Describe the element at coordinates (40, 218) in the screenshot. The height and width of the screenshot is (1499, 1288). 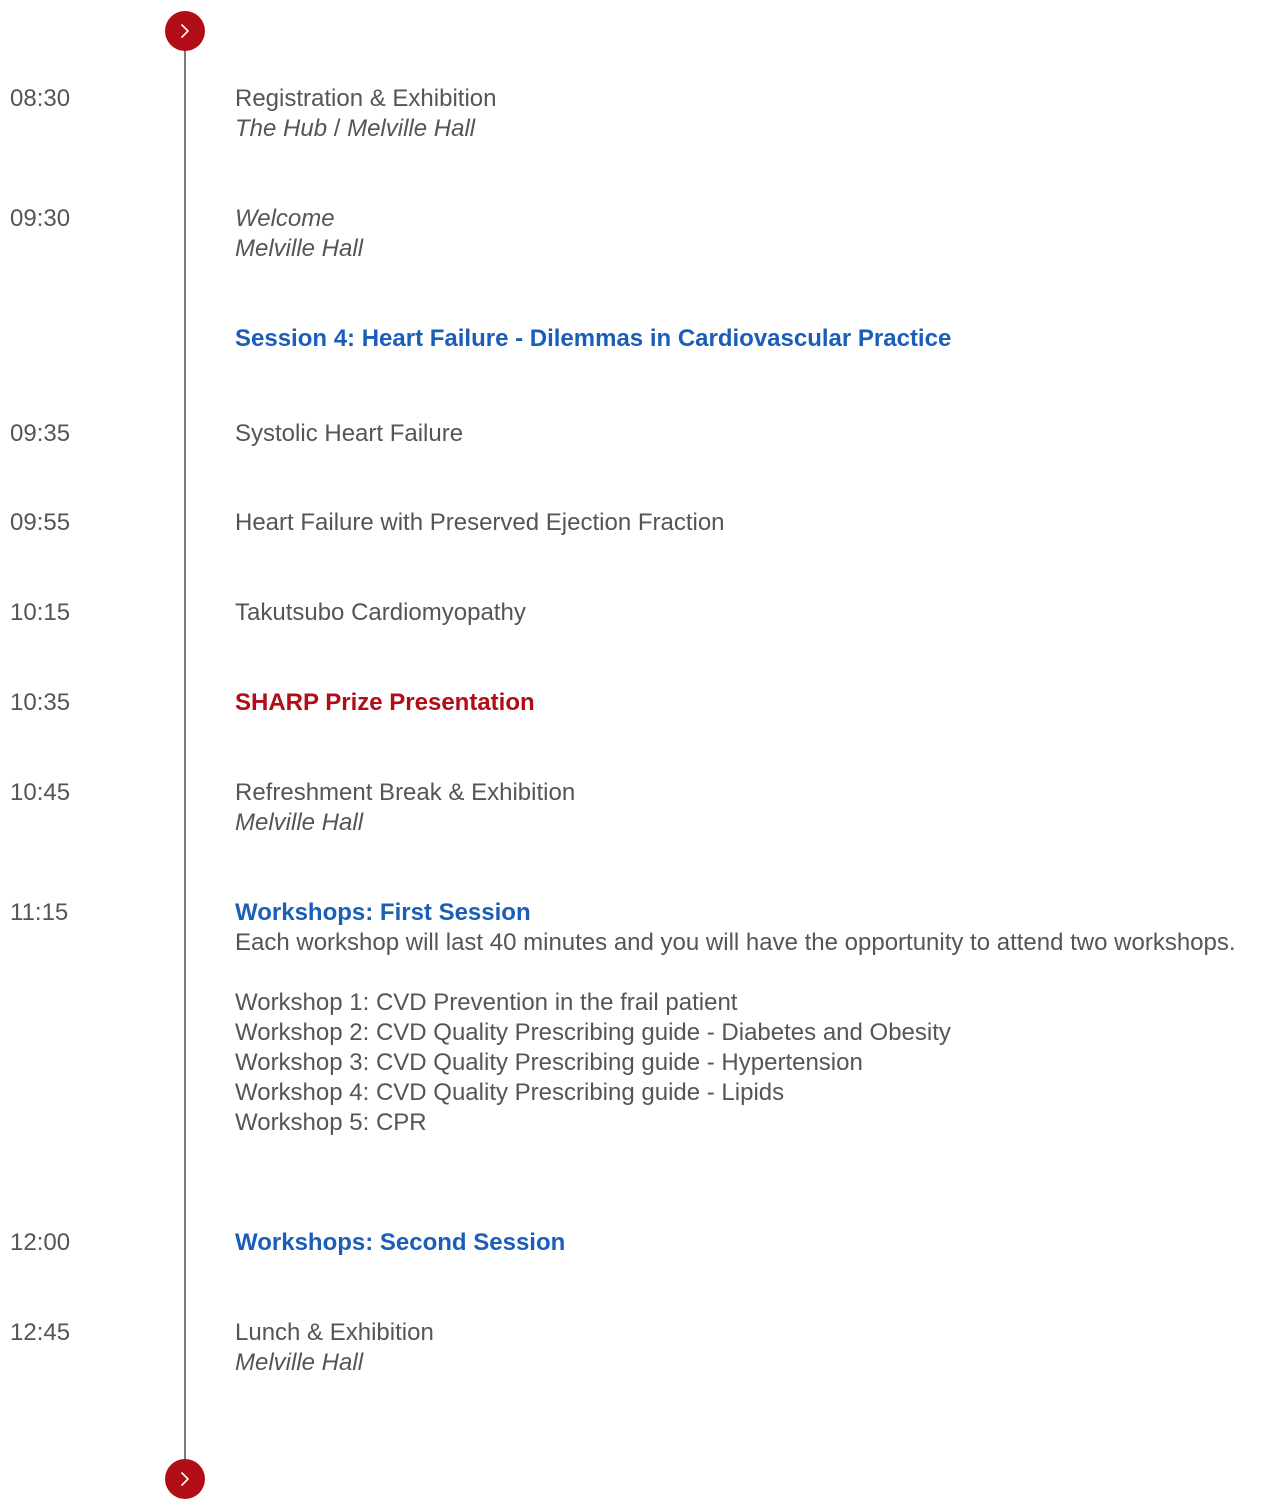
I see `agenda-time: 09:30` at that location.